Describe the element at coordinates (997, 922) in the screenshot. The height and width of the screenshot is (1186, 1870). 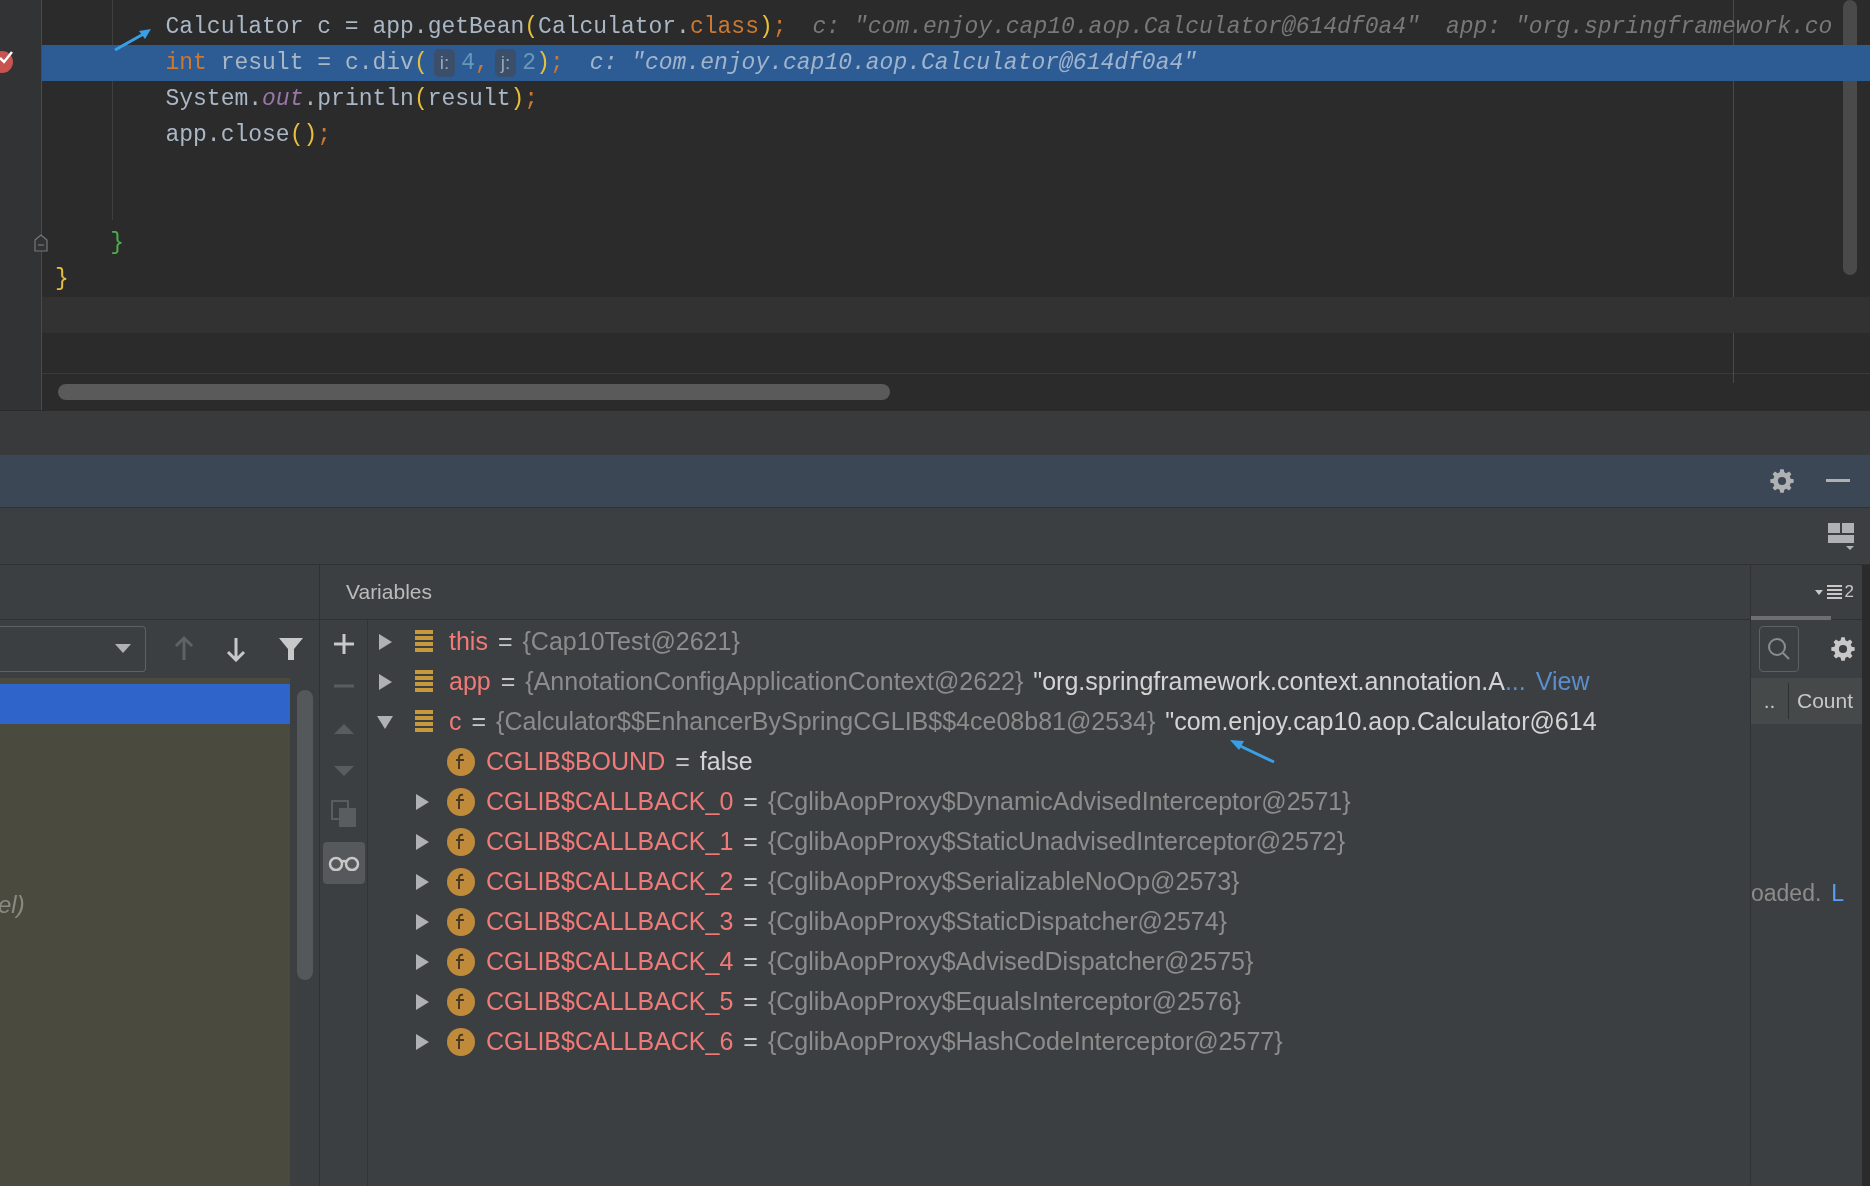
I see `variable-value: {CglibAopProxy$StaticDispatcher@2574}` at that location.